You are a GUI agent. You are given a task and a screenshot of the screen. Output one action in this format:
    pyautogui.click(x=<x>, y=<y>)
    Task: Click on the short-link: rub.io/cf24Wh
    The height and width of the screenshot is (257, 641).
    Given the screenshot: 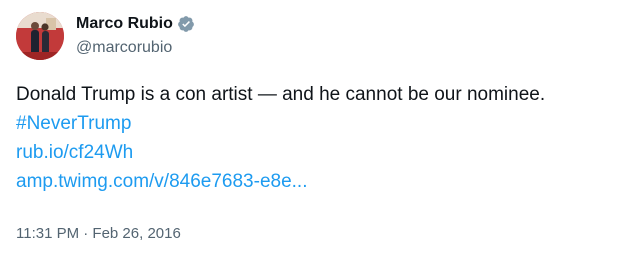 What is the action you would take?
    pyautogui.click(x=321, y=152)
    